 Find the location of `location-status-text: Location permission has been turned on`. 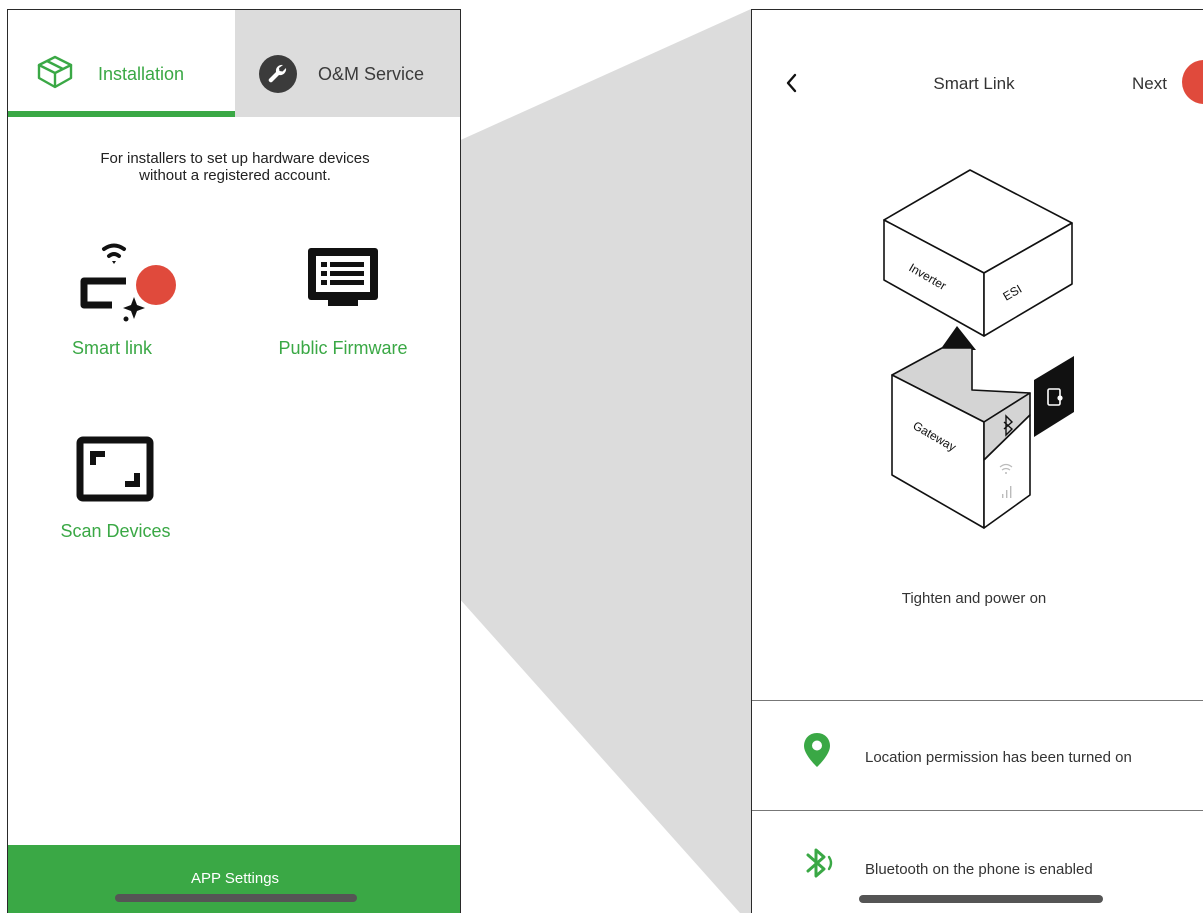

location-status-text: Location permission has been turned on is located at coordinates (998, 757).